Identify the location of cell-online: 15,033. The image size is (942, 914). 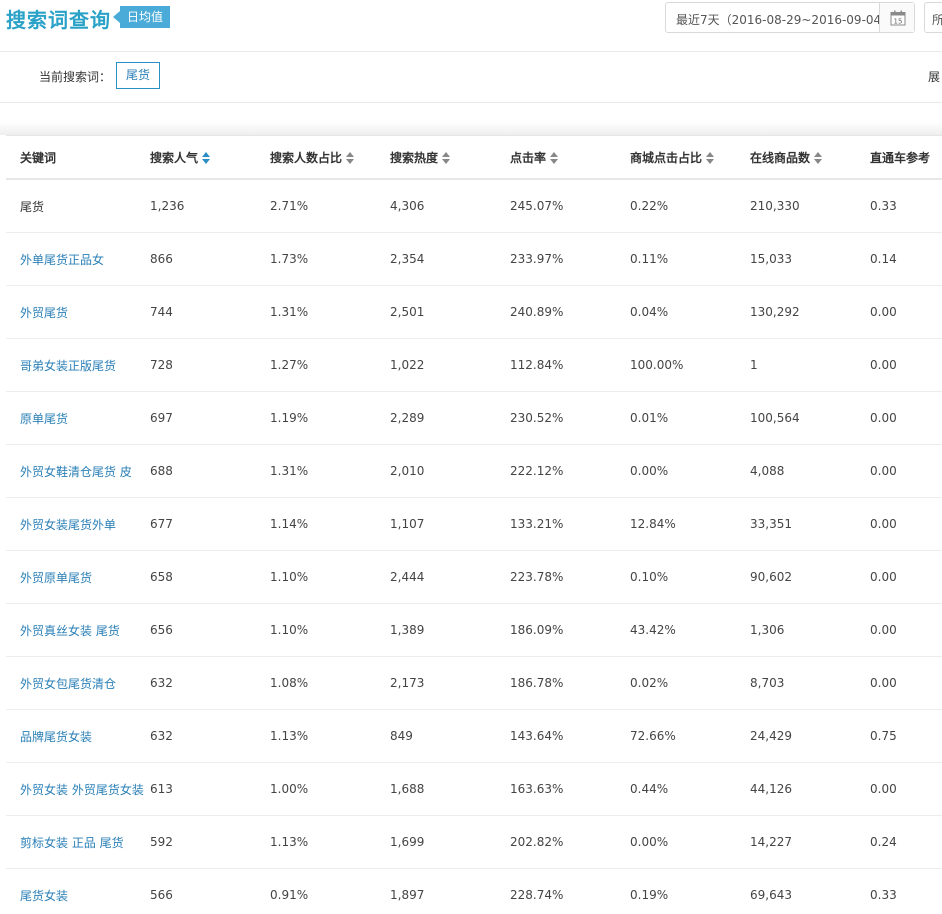
(810, 259).